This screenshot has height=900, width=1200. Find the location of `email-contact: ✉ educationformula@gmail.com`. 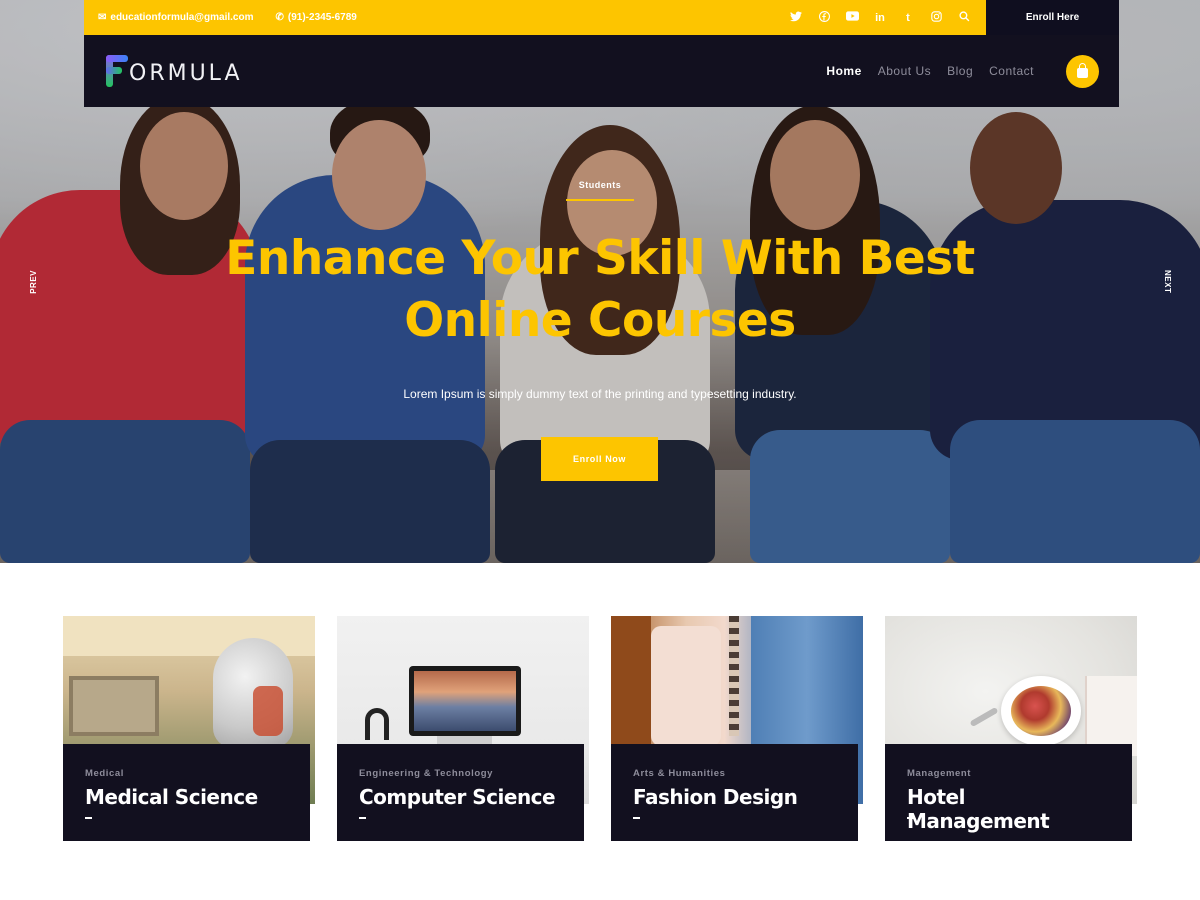

email-contact: ✉ educationformula@gmail.com is located at coordinates (176, 17).